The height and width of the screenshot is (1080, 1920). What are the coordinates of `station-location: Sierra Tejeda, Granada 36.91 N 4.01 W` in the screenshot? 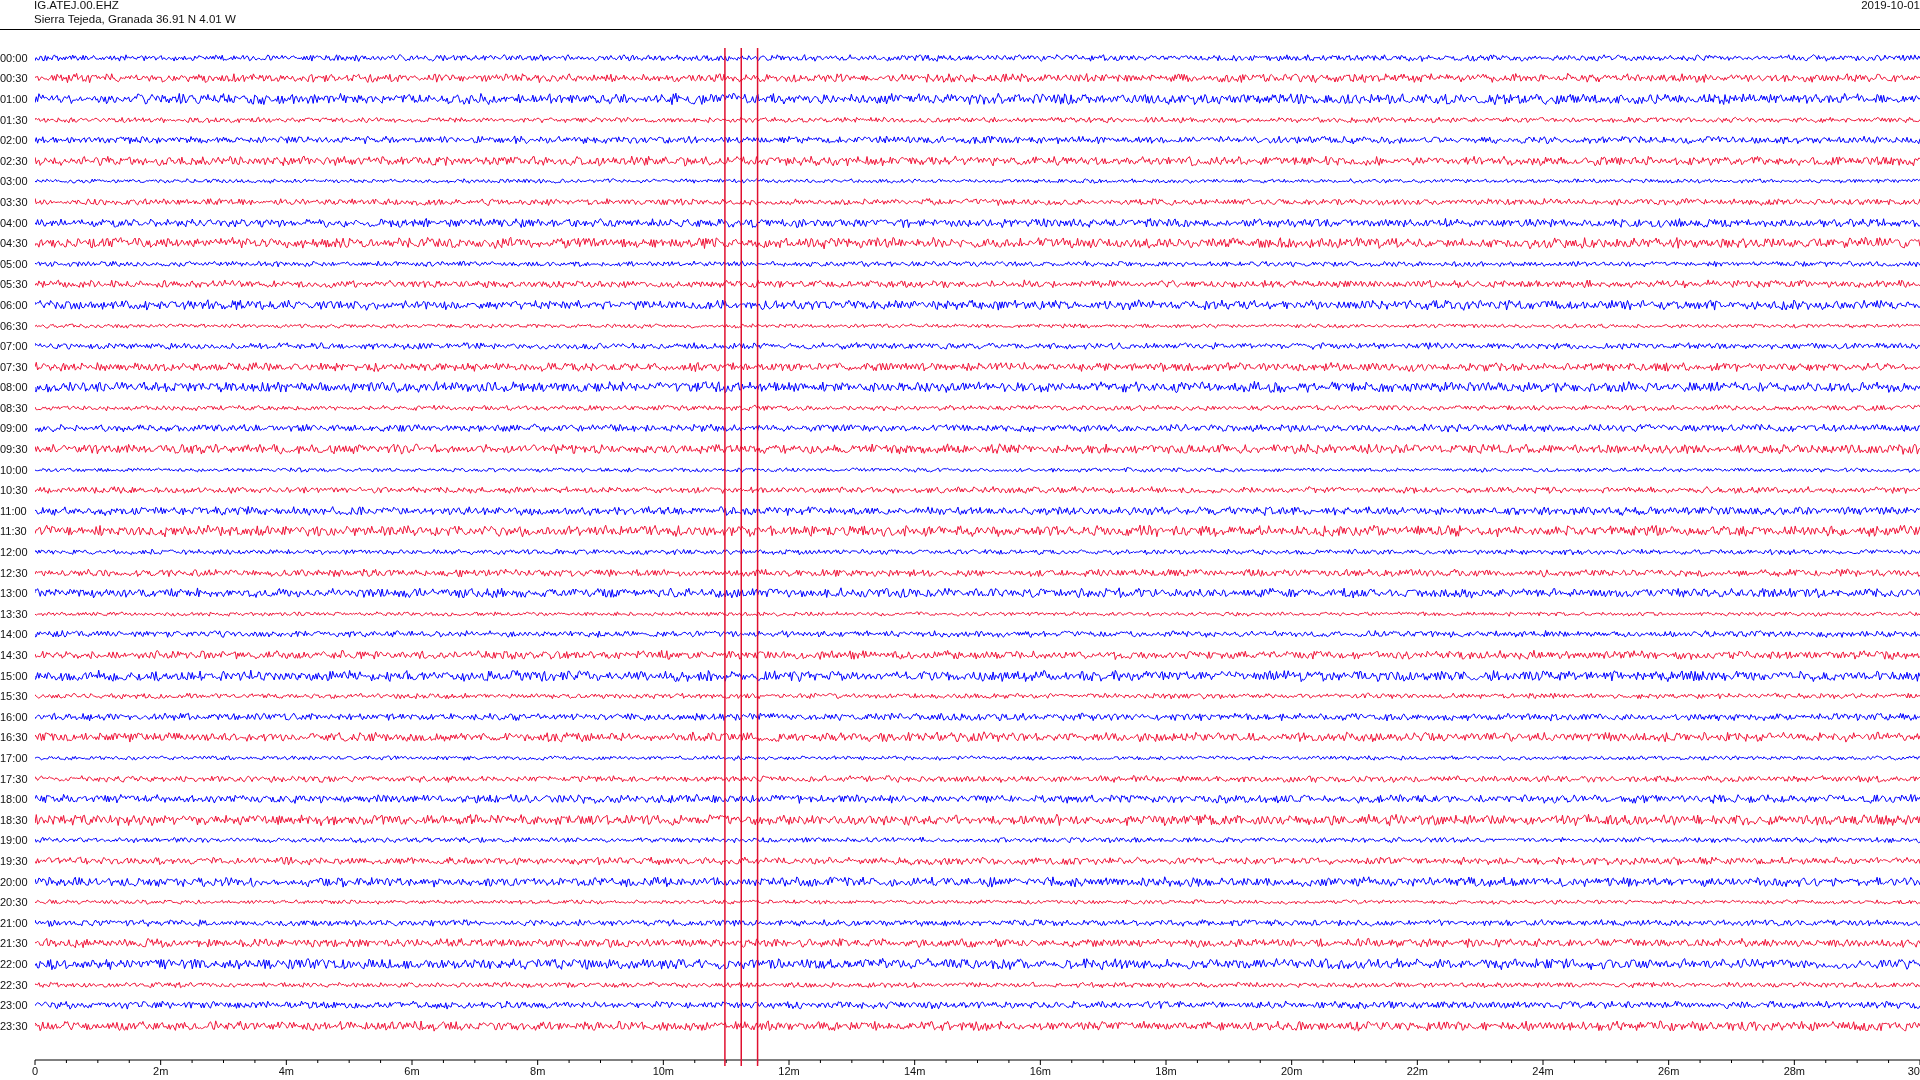 It's located at (135, 19).